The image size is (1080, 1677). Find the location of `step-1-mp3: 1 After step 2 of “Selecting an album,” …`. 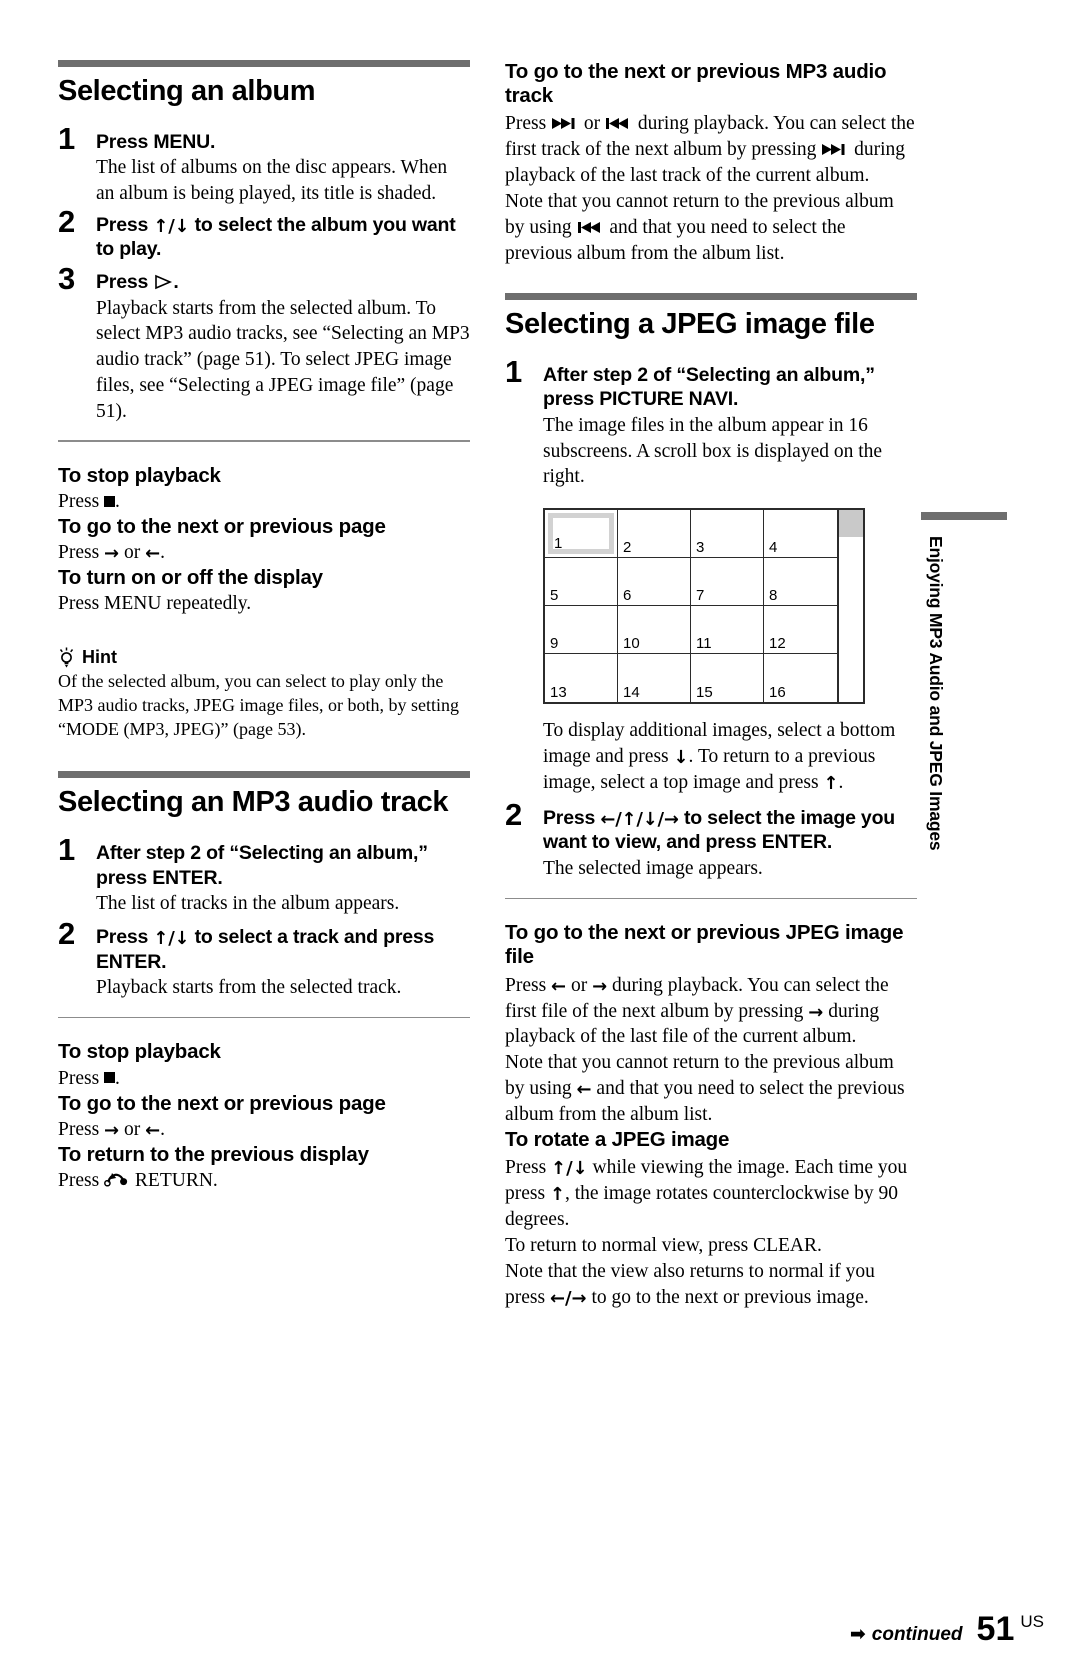

step-1-mp3: 1 After step 2 of “Selecting an album,” … is located at coordinates (264, 875).